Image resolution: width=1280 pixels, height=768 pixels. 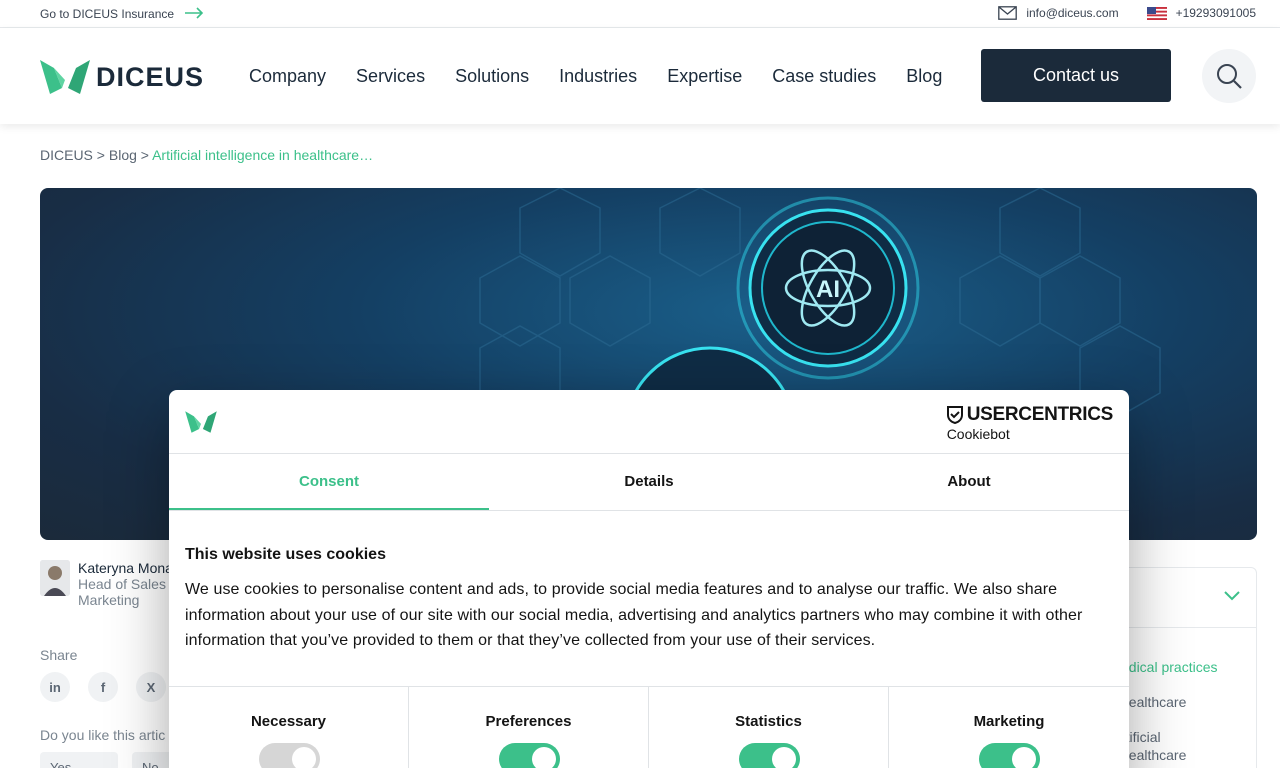 I want to click on logo-text: DICEUS, so click(x=150, y=76).